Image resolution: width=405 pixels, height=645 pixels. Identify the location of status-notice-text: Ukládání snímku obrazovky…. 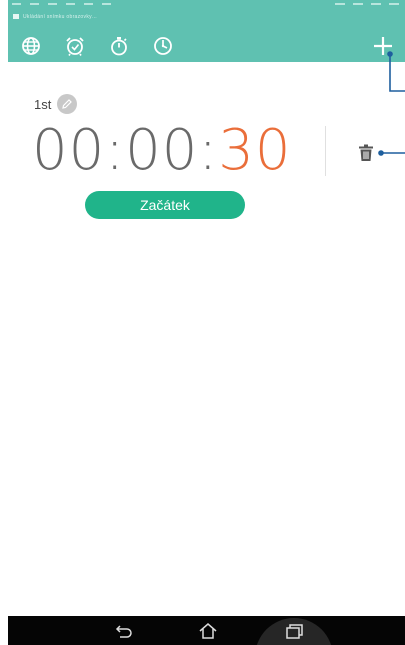
(60, 17).